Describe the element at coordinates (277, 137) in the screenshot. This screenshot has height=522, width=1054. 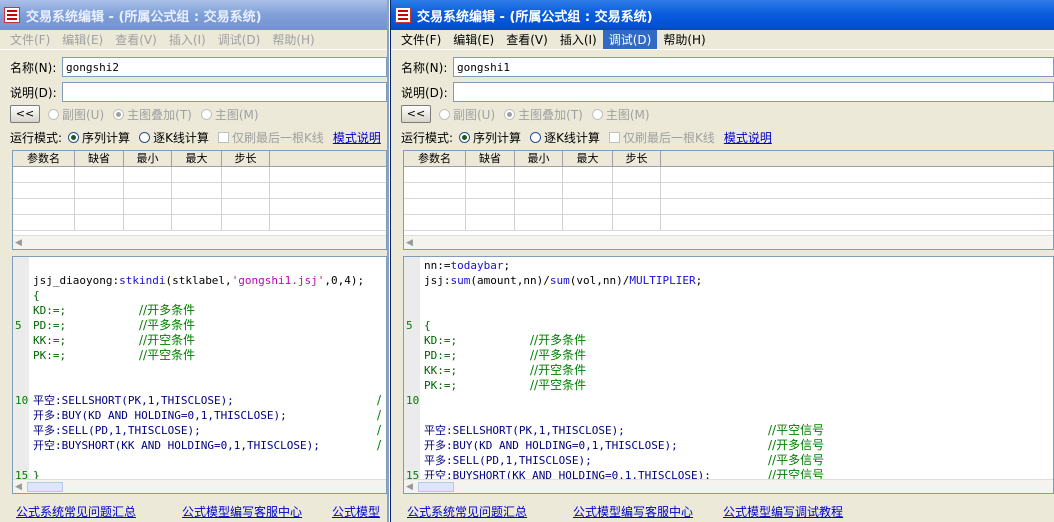
I see `checkbox-label: 仅刷最后一根K线` at that location.